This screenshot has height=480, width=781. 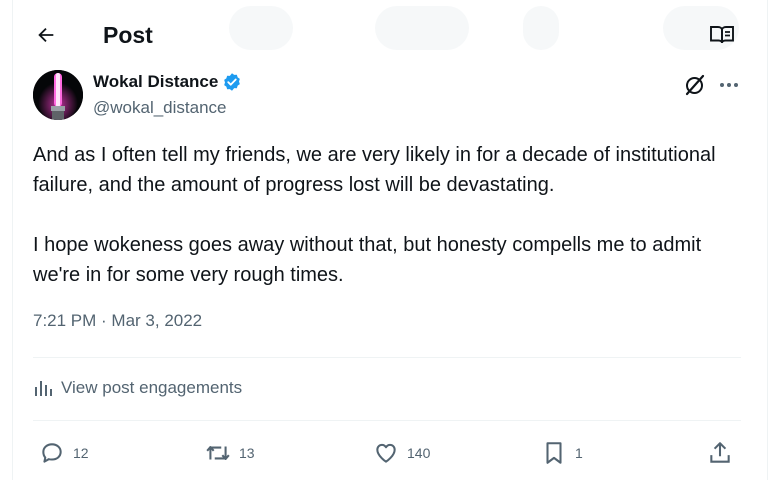 I want to click on view-engagements-link: View post engagements, so click(x=137, y=388).